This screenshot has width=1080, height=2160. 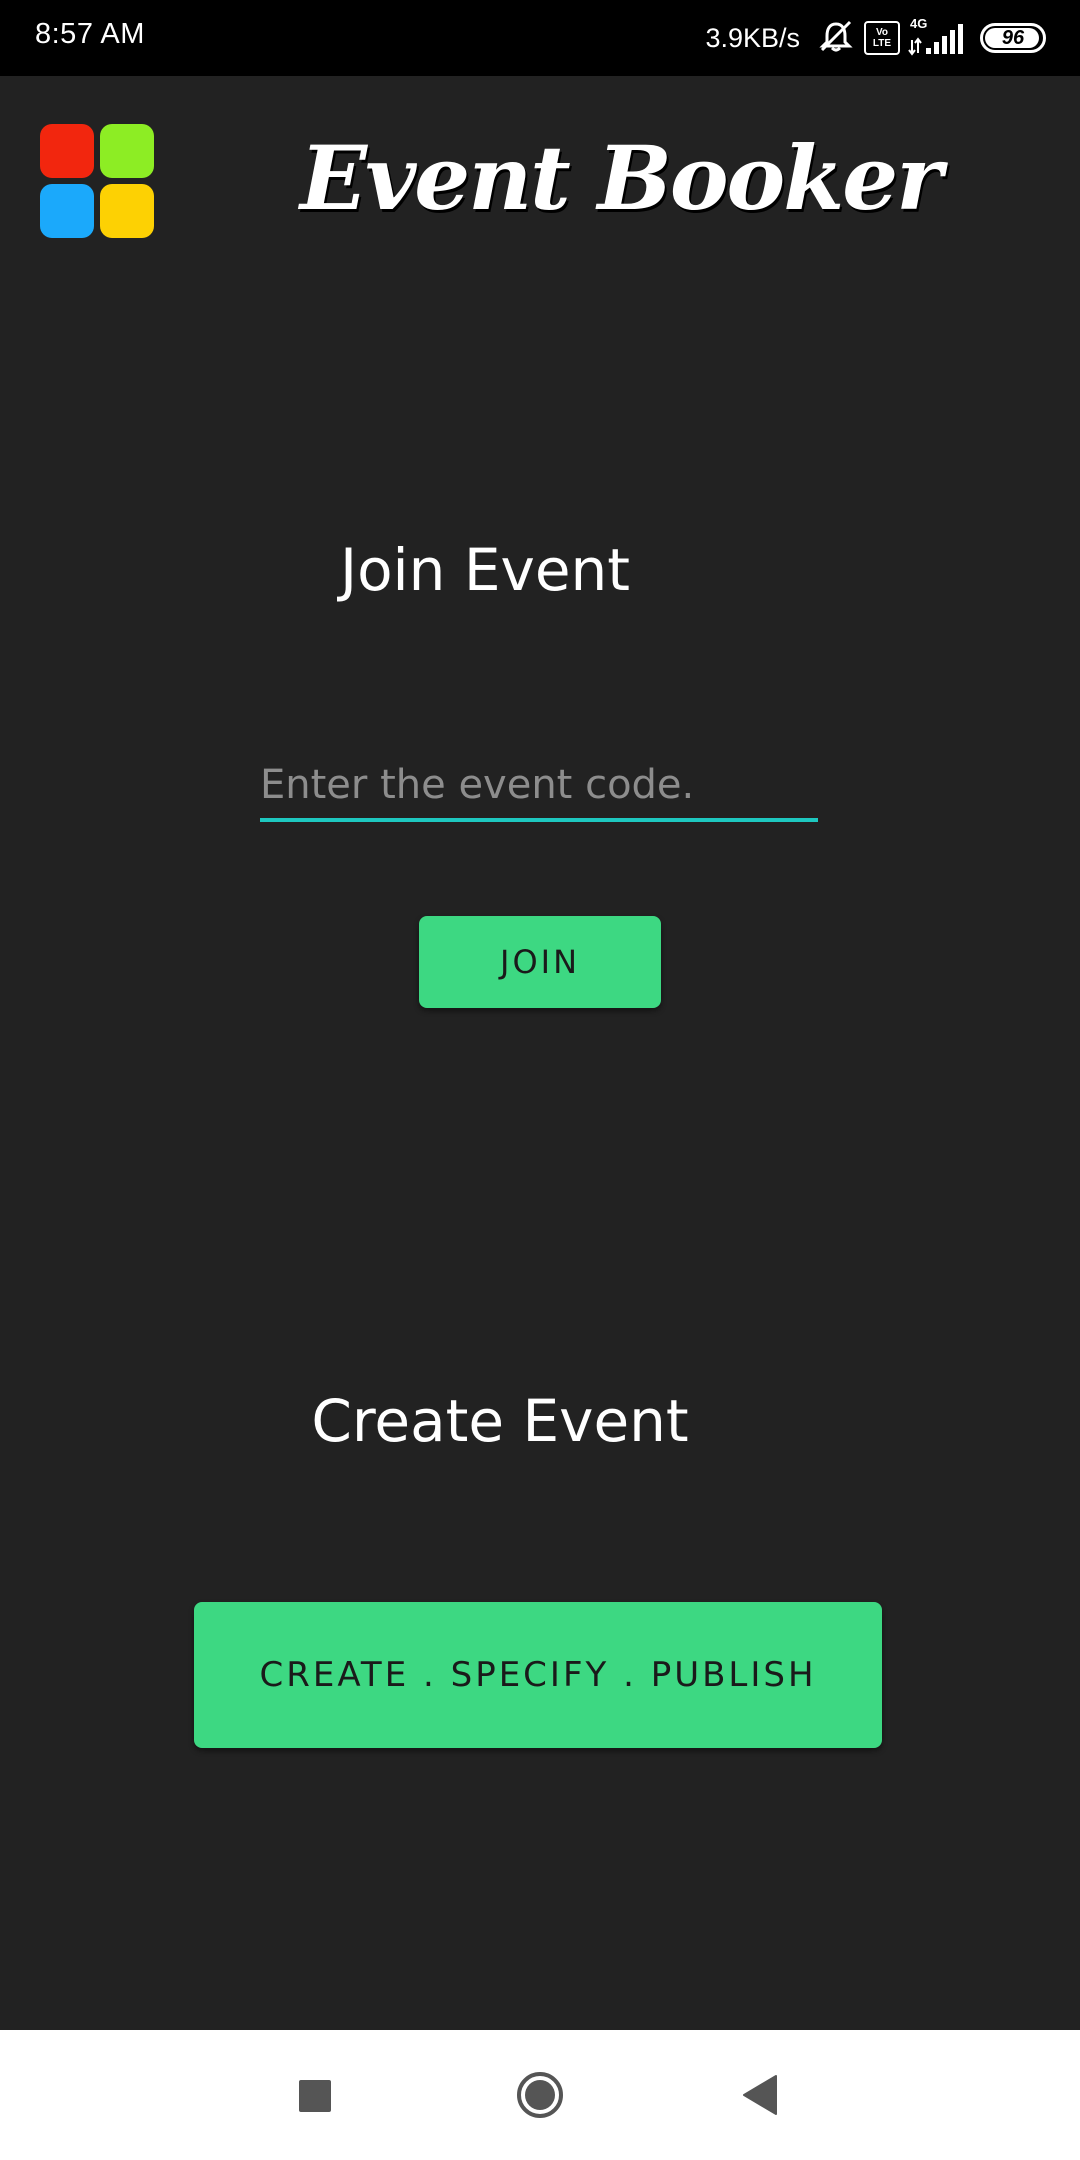 I want to click on event-code-input, so click(x=539, y=787).